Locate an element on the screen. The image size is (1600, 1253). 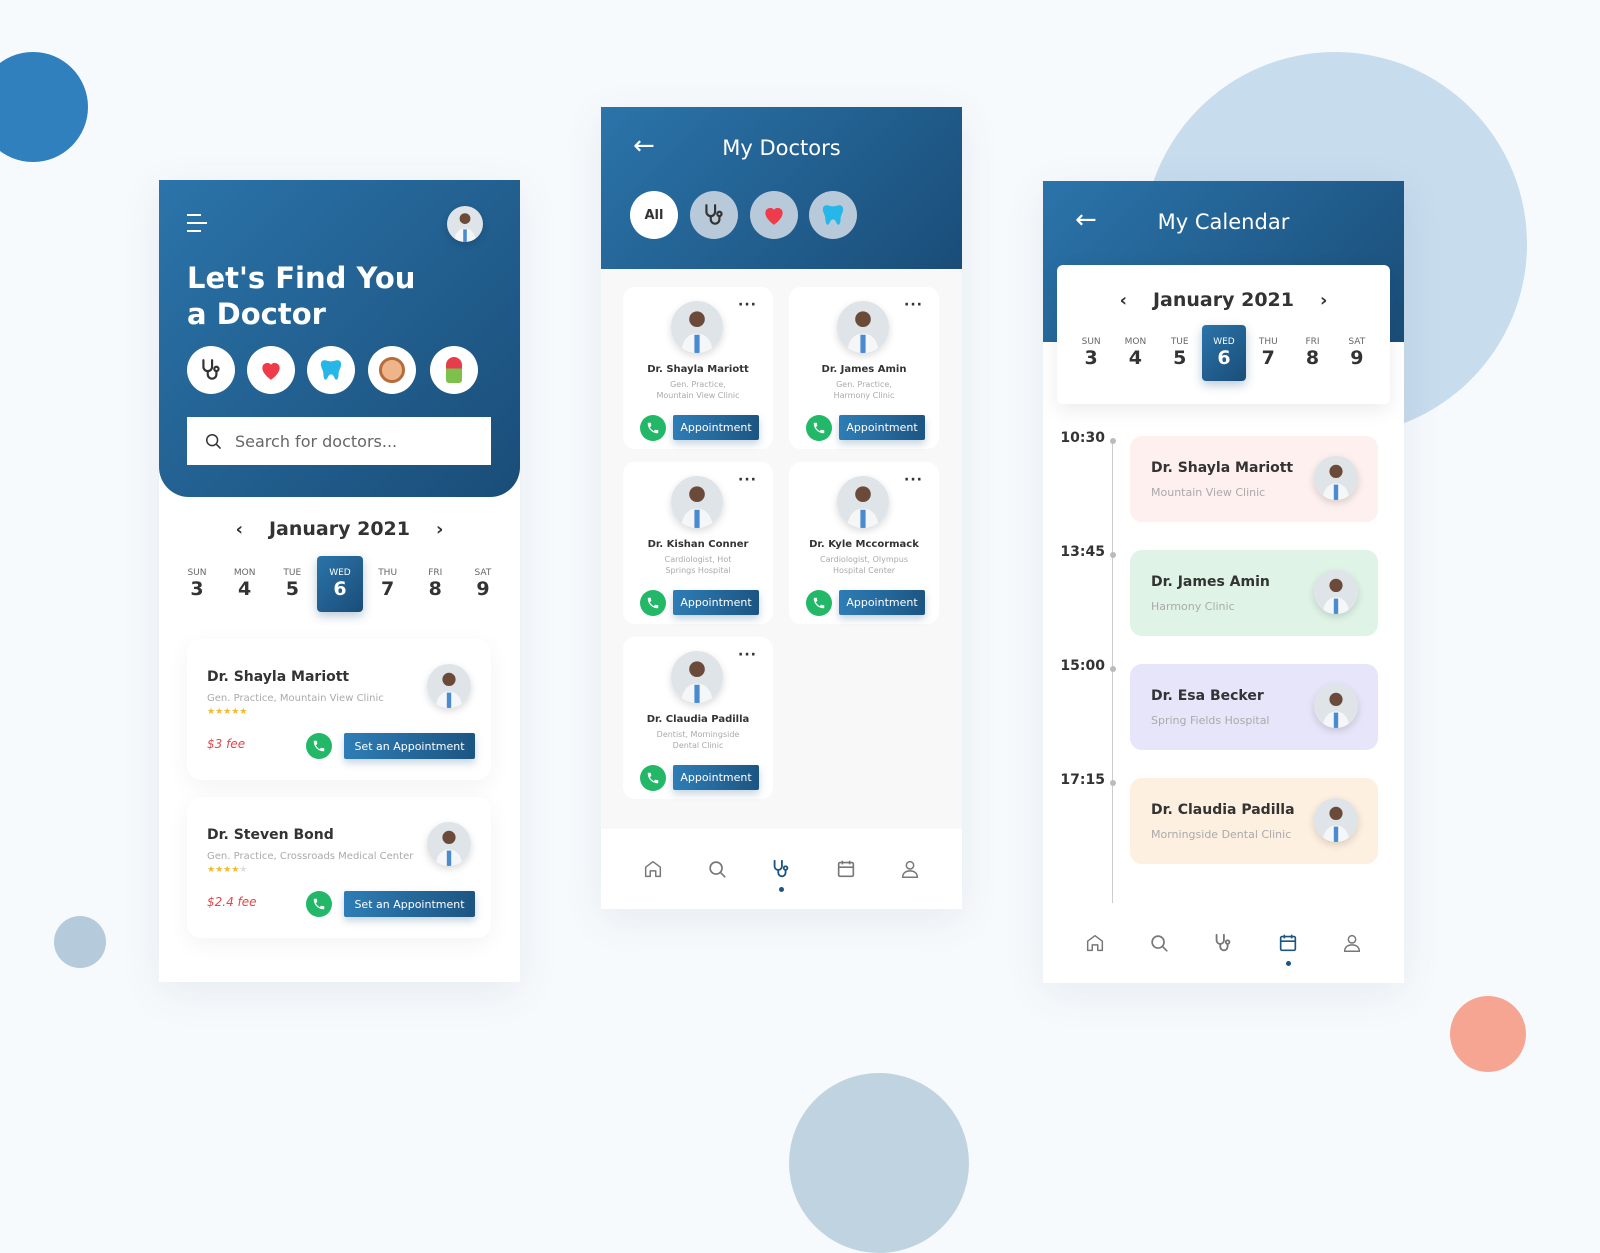
search-icon is located at coordinates (1159, 943).